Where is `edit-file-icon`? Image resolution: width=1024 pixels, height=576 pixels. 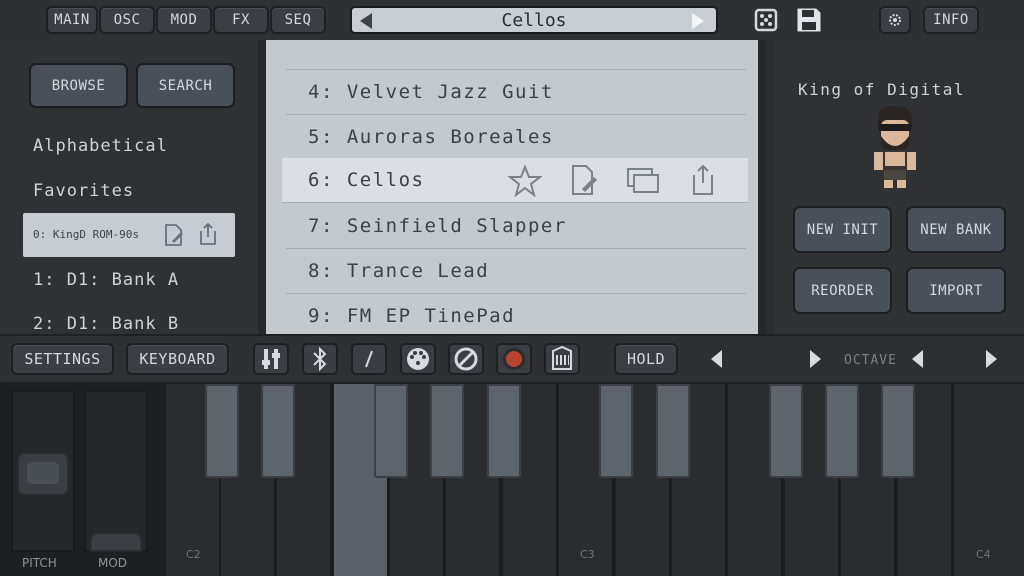
edit-file-icon is located at coordinates (174, 235).